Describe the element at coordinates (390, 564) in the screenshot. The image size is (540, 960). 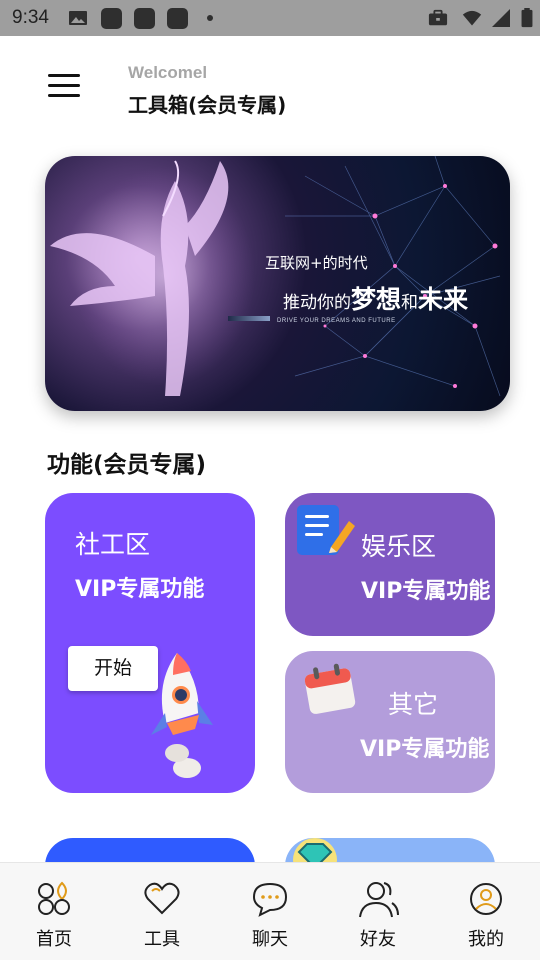
I see `card-entertainment: 娱乐区 VIP专属功能` at that location.